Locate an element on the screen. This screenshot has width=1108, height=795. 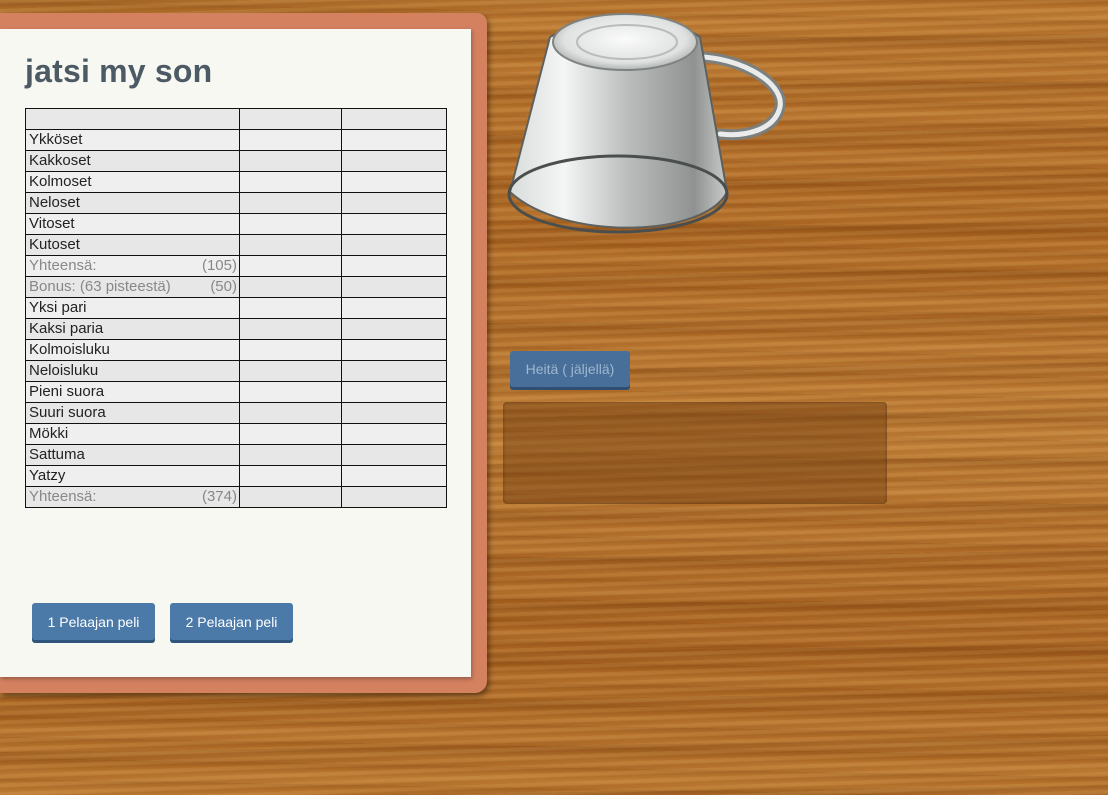
table-header-row is located at coordinates (236, 119).